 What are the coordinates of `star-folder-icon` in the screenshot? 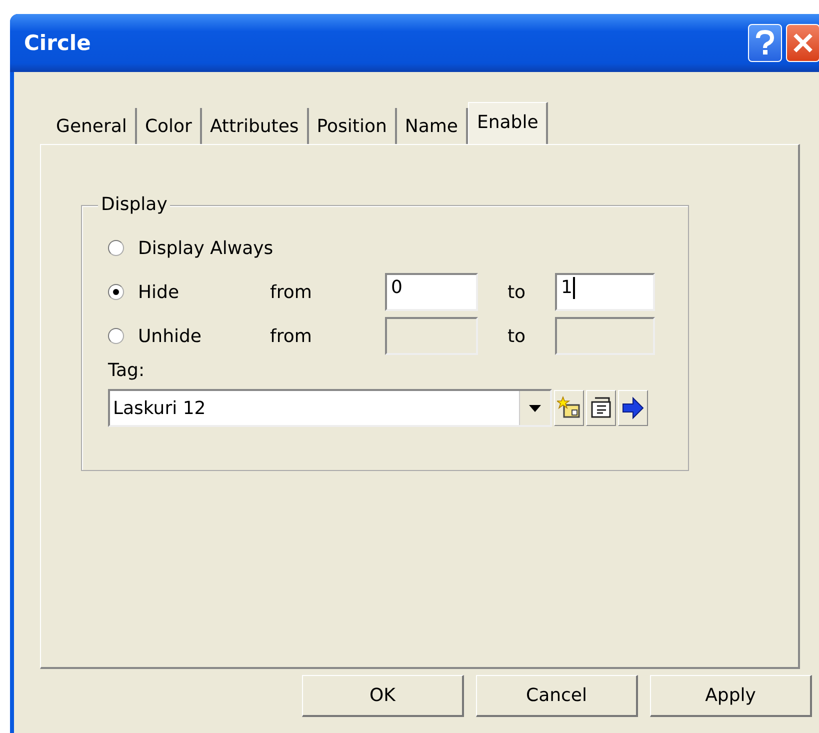 It's located at (569, 408).